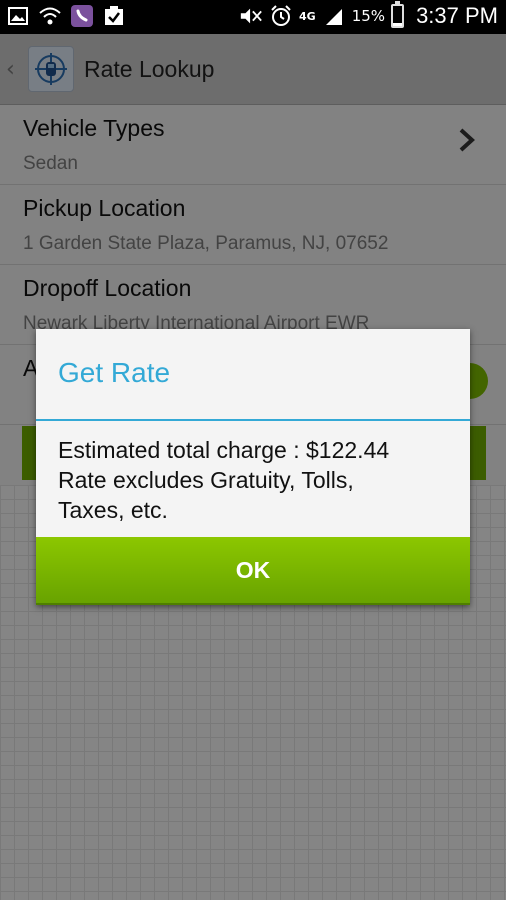 Image resolution: width=506 pixels, height=900 pixels. I want to click on status-bar: 4G 15% 3:37 PM, so click(253, 17).